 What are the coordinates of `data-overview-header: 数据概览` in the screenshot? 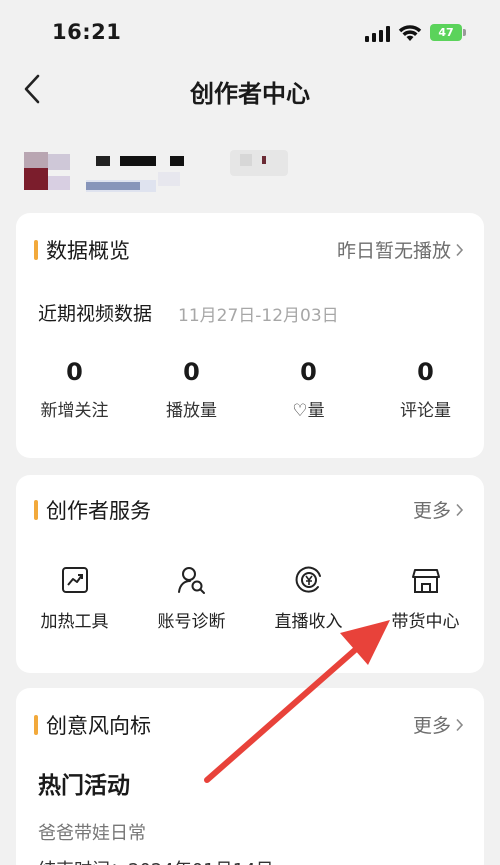 It's located at (82, 250).